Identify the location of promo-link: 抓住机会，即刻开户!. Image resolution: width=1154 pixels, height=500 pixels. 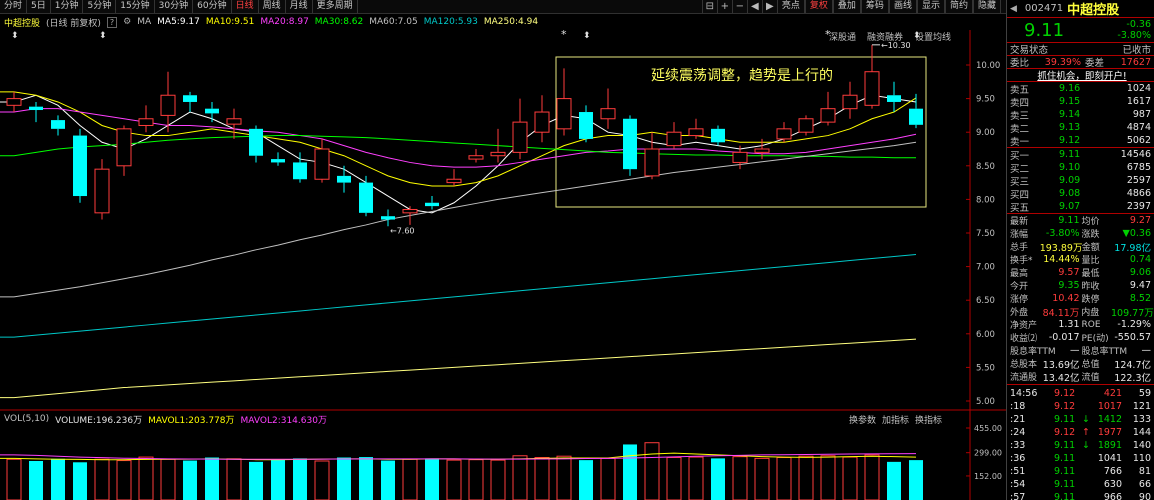
(1081, 75).